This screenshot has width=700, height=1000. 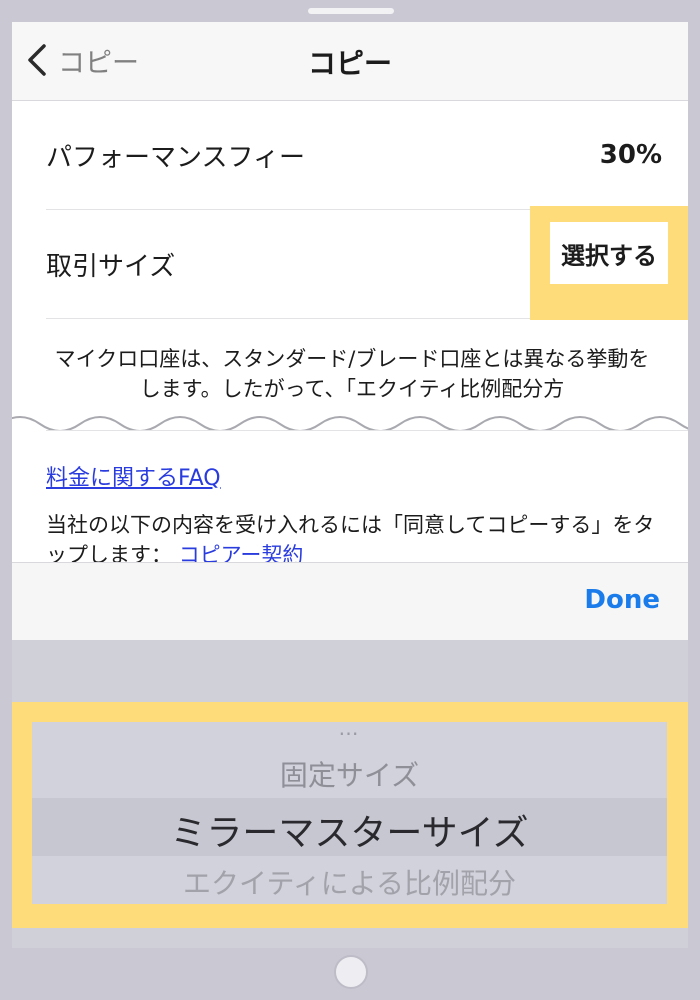 I want to click on trade-size-row: 取引サイズ 選択する, so click(x=367, y=263).